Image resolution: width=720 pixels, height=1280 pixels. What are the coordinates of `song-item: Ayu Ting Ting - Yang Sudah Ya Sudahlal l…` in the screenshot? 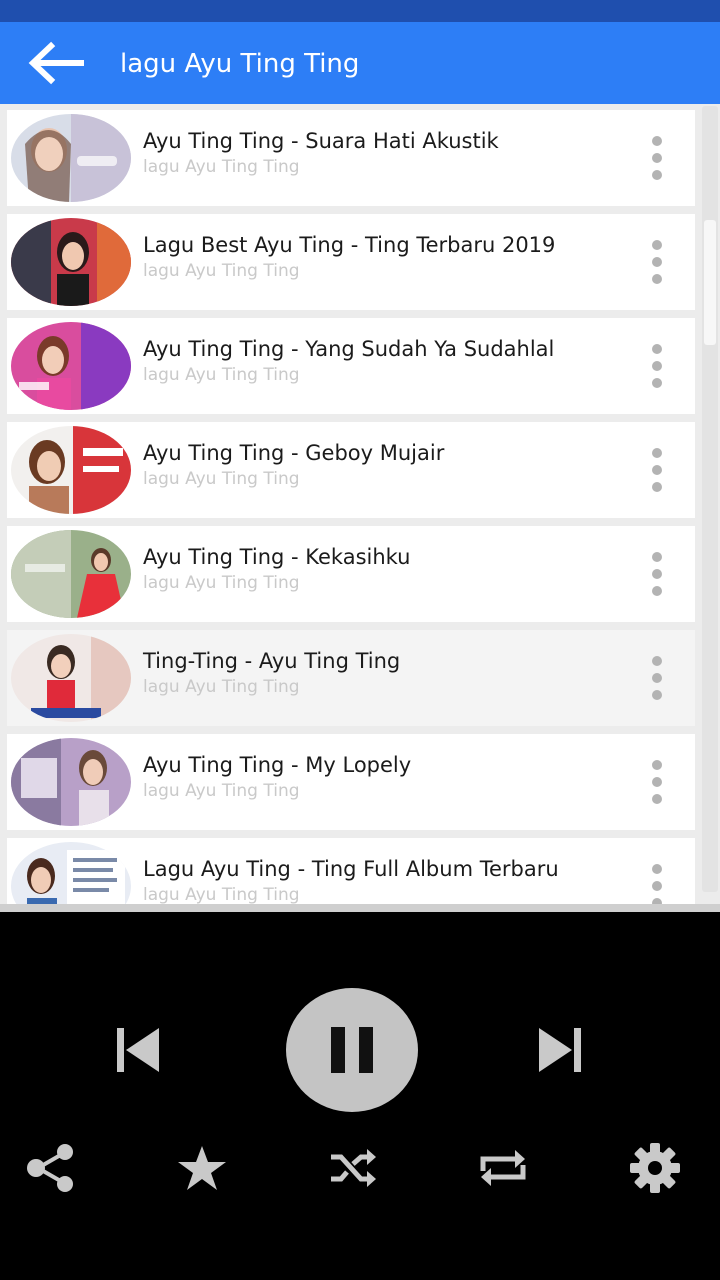 It's located at (351, 366).